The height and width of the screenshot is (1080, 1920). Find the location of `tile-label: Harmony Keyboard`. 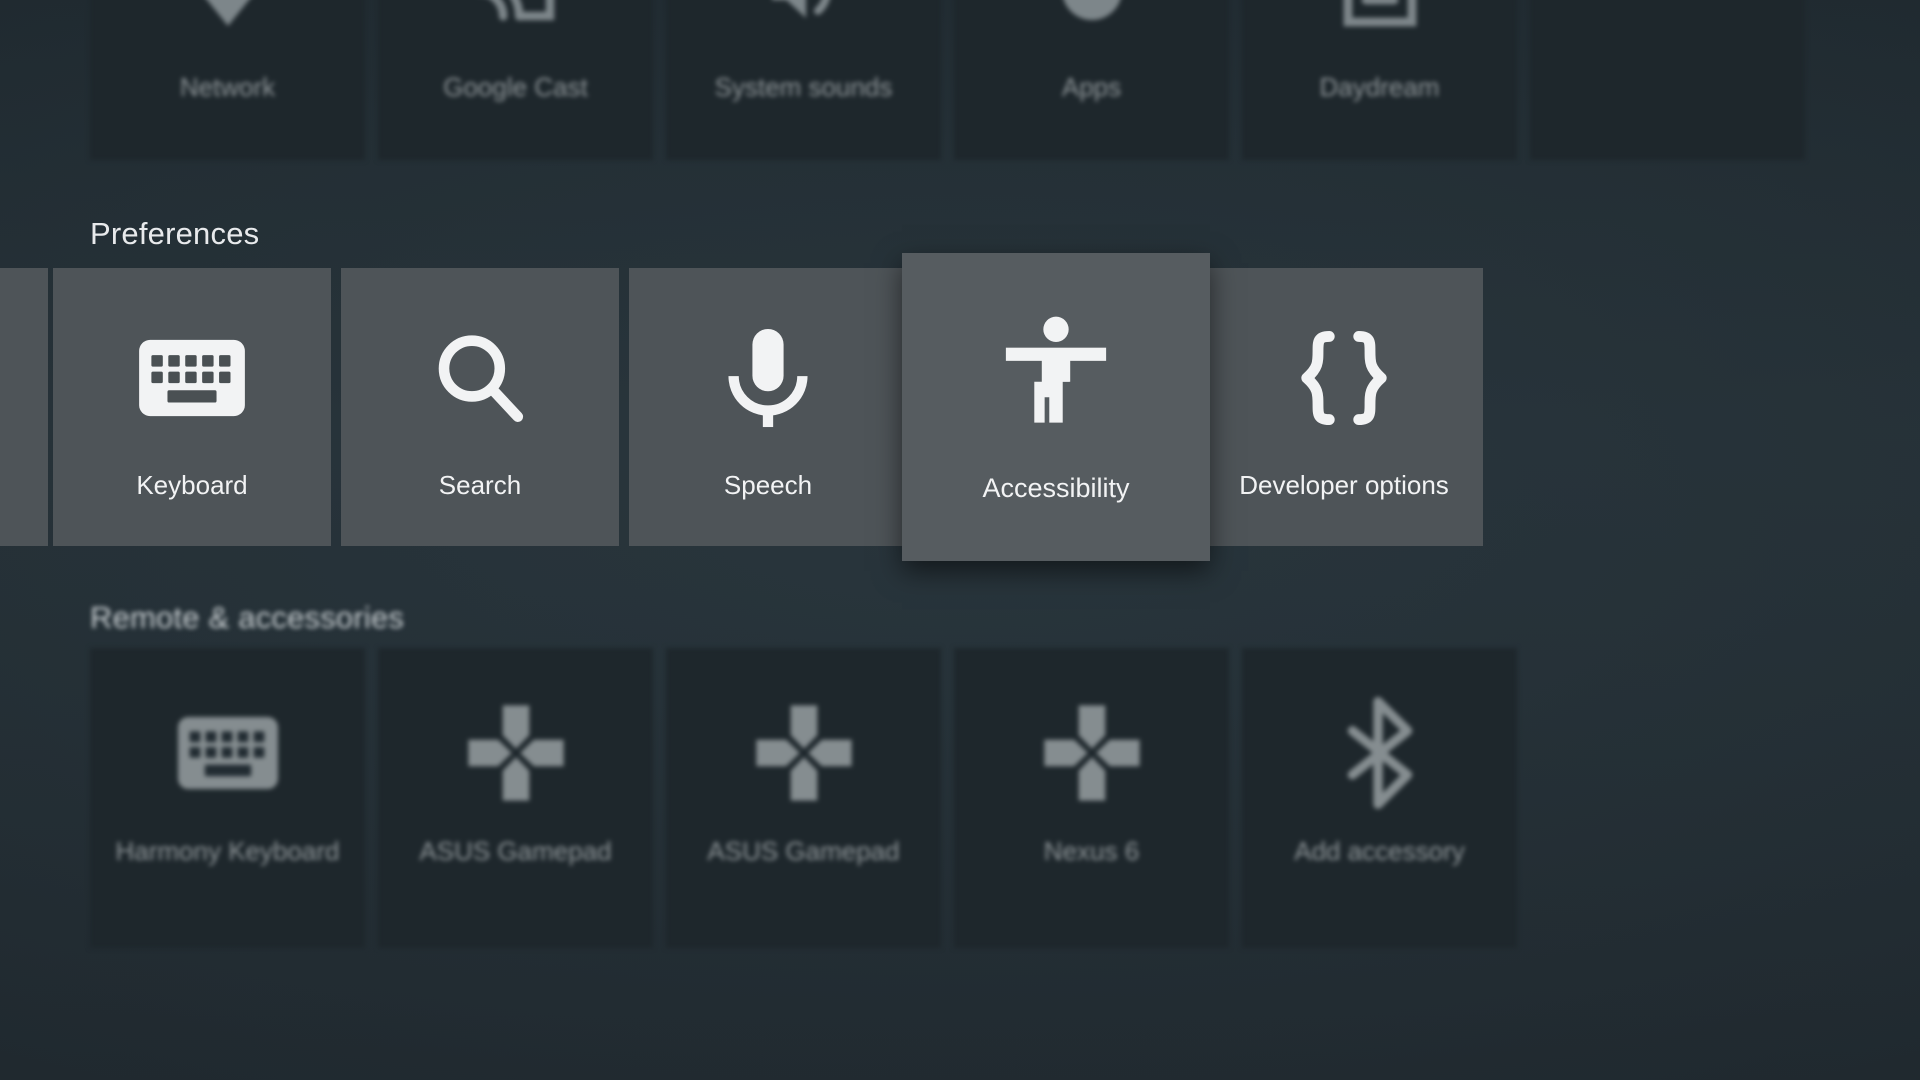

tile-label: Harmony Keyboard is located at coordinates (227, 851).